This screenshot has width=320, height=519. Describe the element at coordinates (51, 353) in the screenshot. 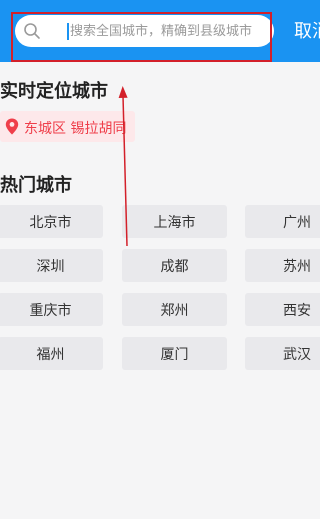

I see `city-button: 福州` at that location.